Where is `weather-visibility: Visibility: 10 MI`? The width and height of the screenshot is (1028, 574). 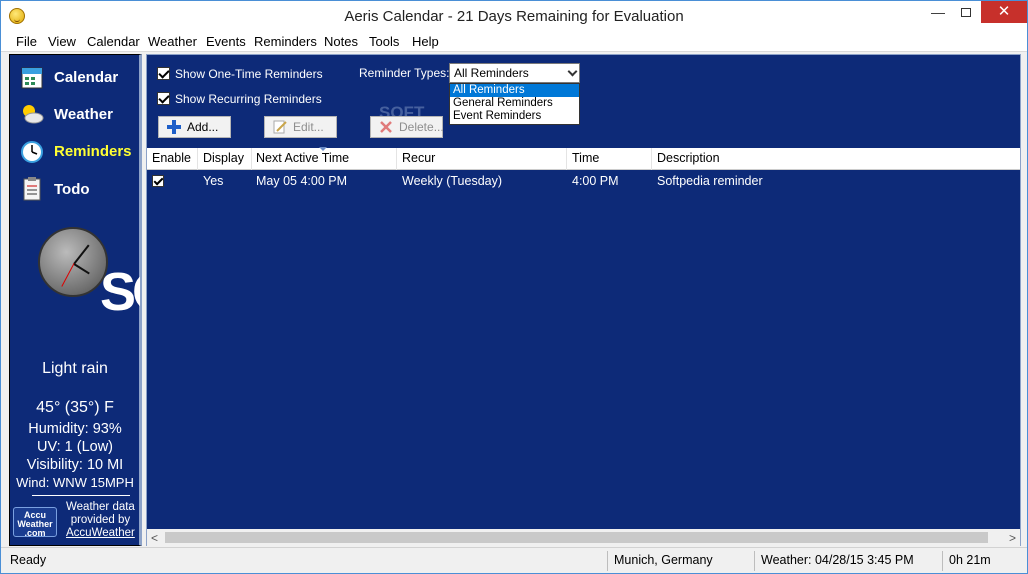
weather-visibility: Visibility: 10 MI is located at coordinates (75, 465).